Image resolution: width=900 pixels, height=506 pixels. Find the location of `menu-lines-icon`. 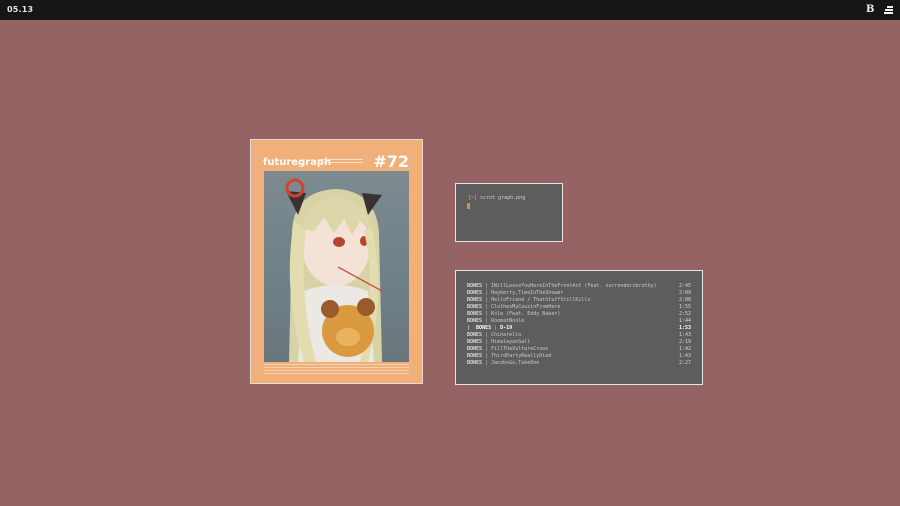

menu-lines-icon is located at coordinates (888, 10).